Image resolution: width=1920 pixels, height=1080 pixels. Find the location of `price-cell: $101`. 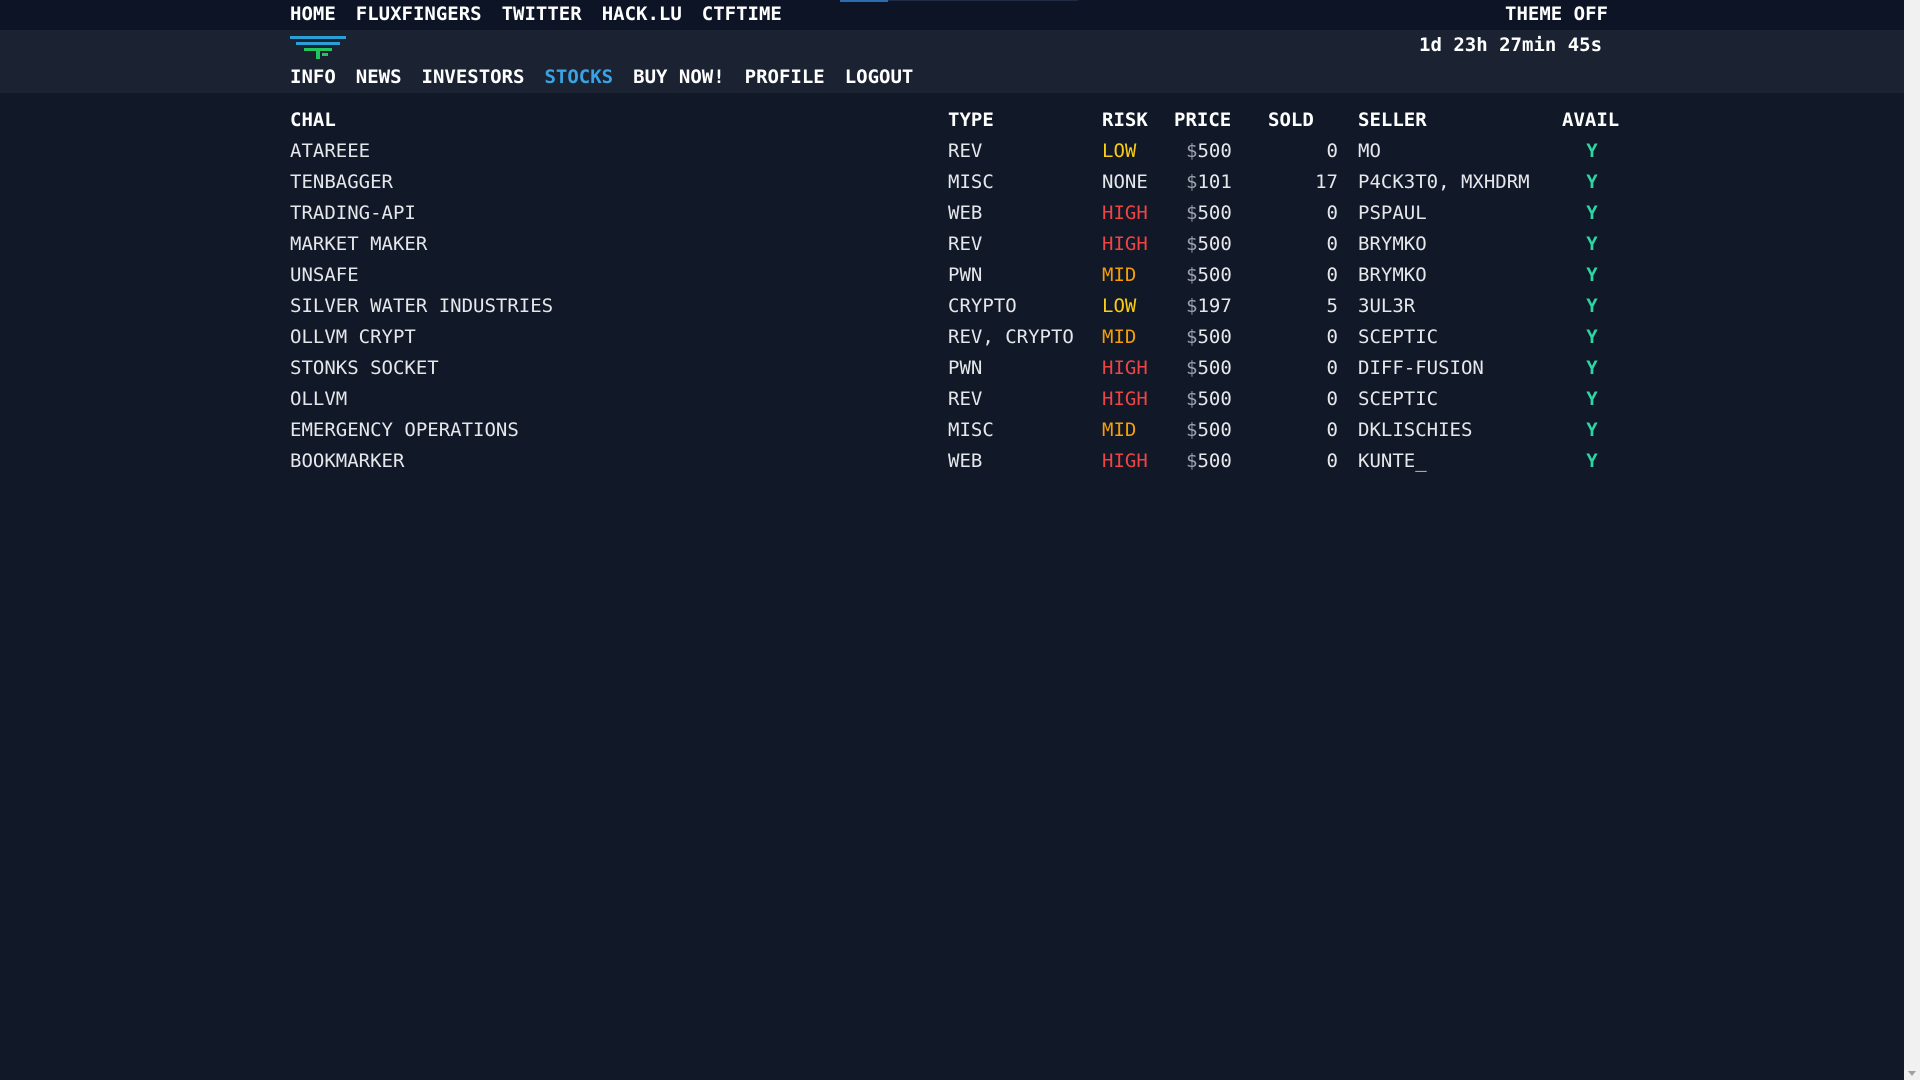

price-cell: $101 is located at coordinates (1221, 181).